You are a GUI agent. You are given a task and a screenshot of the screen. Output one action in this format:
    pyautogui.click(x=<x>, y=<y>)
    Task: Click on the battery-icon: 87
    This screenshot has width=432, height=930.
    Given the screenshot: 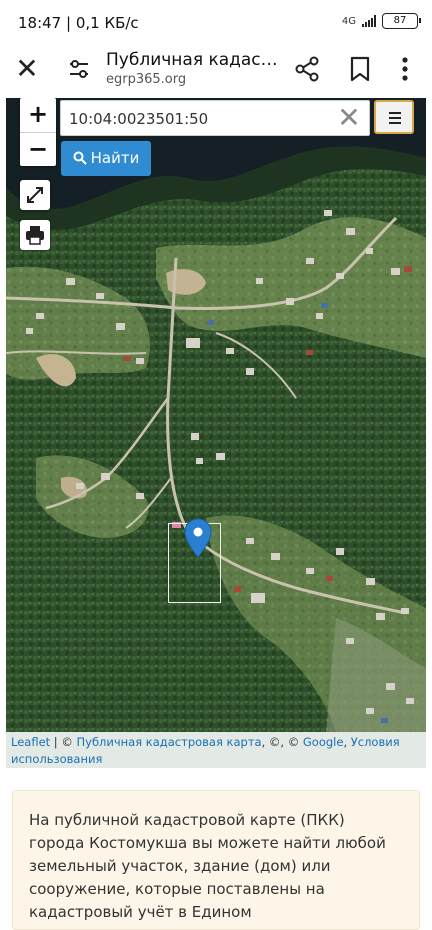 What is the action you would take?
    pyautogui.click(x=401, y=21)
    